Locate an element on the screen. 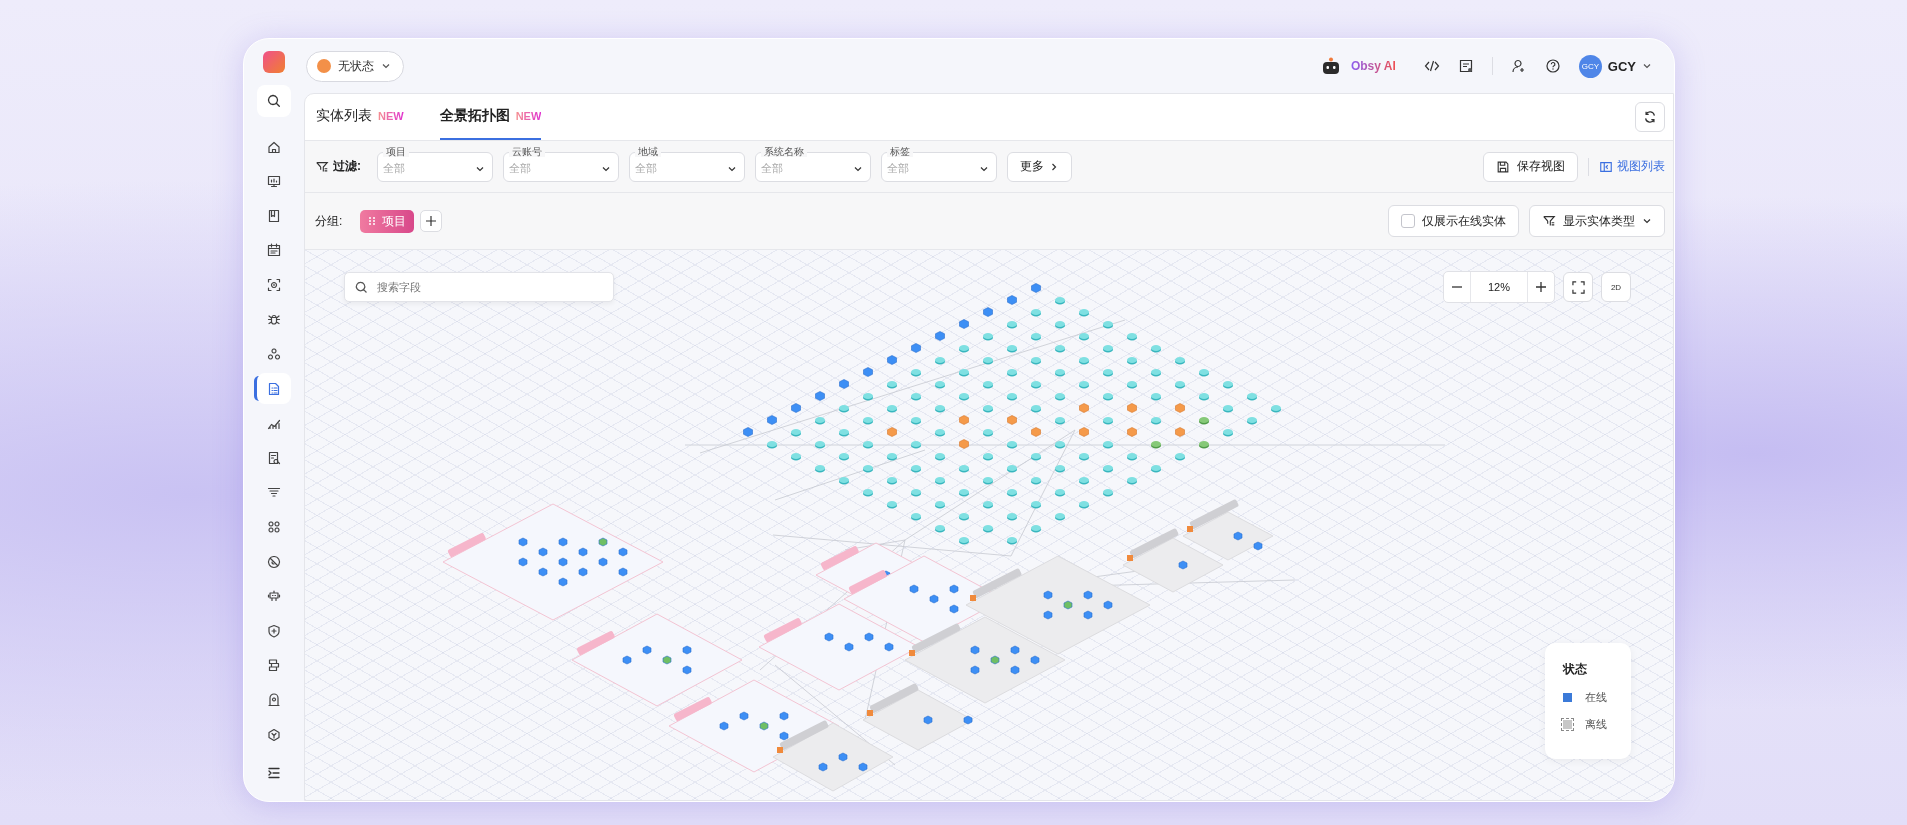 The image size is (1907, 825). add-user-icon is located at coordinates (1518, 66).